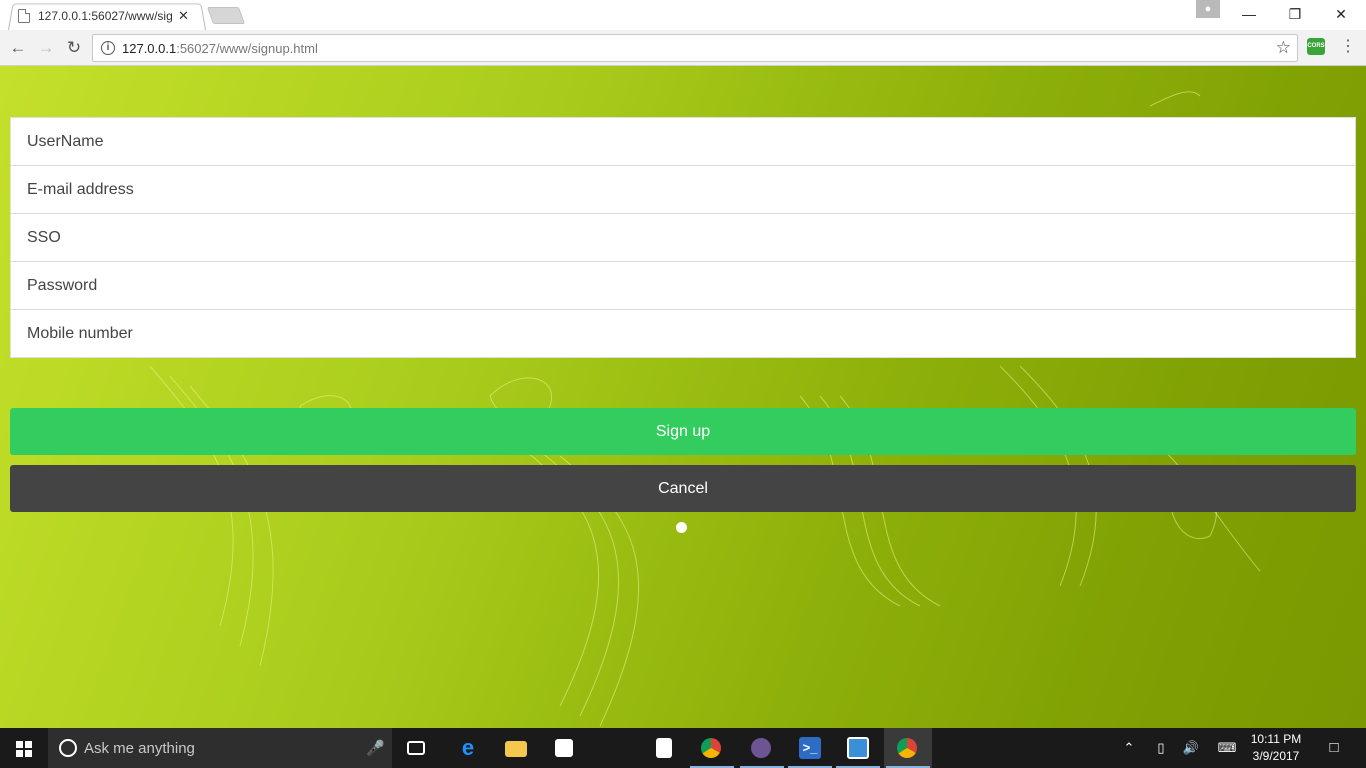 The height and width of the screenshot is (768, 1366). Describe the element at coordinates (664, 748) in the screenshot. I see `calculator-icon` at that location.